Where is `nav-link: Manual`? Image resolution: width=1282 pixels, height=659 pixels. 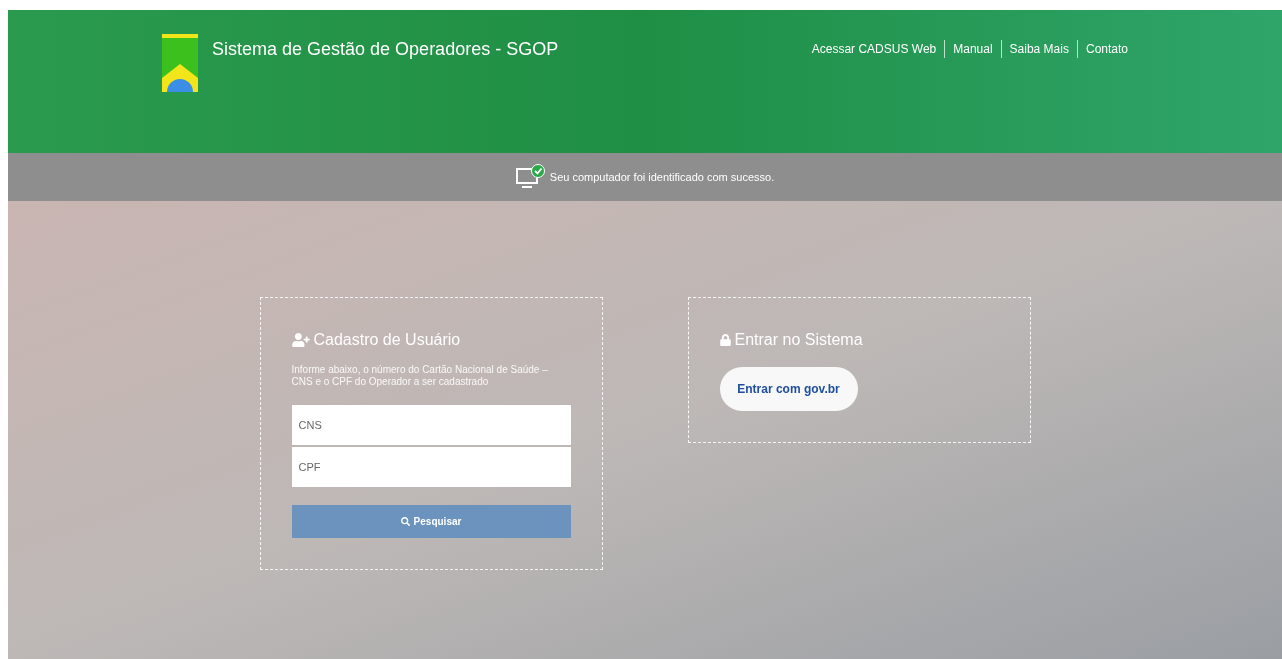 nav-link: Manual is located at coordinates (973, 49).